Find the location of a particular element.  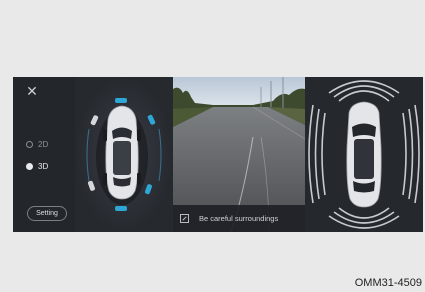

expand-icon is located at coordinates (184, 218).